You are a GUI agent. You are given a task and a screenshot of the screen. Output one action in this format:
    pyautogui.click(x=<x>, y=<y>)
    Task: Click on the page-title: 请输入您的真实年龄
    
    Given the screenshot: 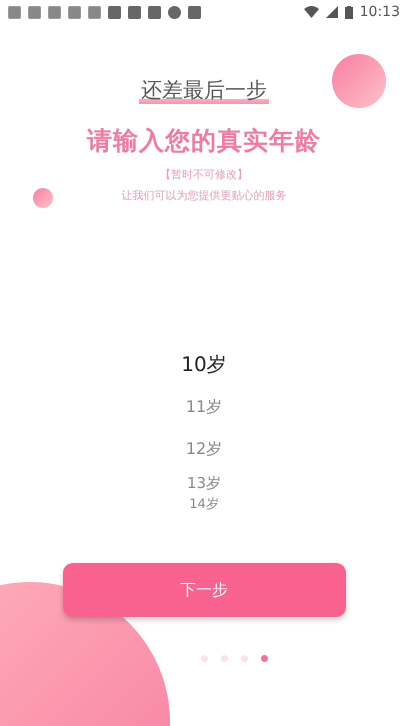 What is the action you would take?
    pyautogui.click(x=204, y=141)
    